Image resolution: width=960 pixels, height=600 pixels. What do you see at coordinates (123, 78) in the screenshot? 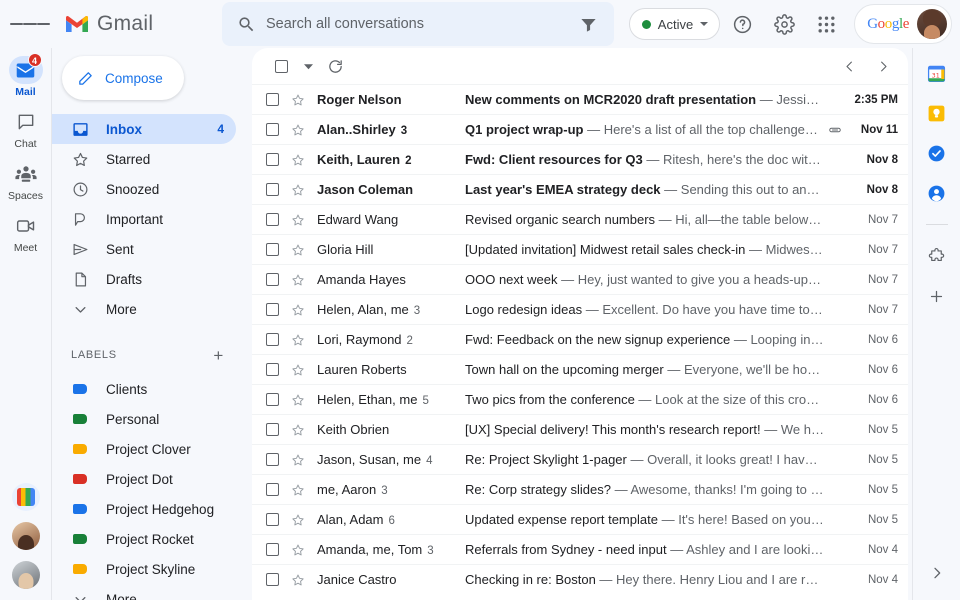
I see `compose-button: Compose` at bounding box center [123, 78].